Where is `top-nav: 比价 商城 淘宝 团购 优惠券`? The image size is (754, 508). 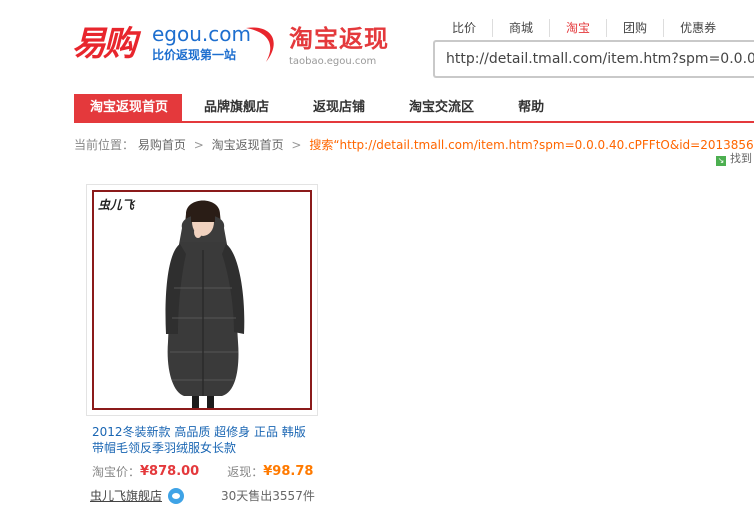
top-nav: 比价 商城 淘宝 团购 优惠券 is located at coordinates (586, 28).